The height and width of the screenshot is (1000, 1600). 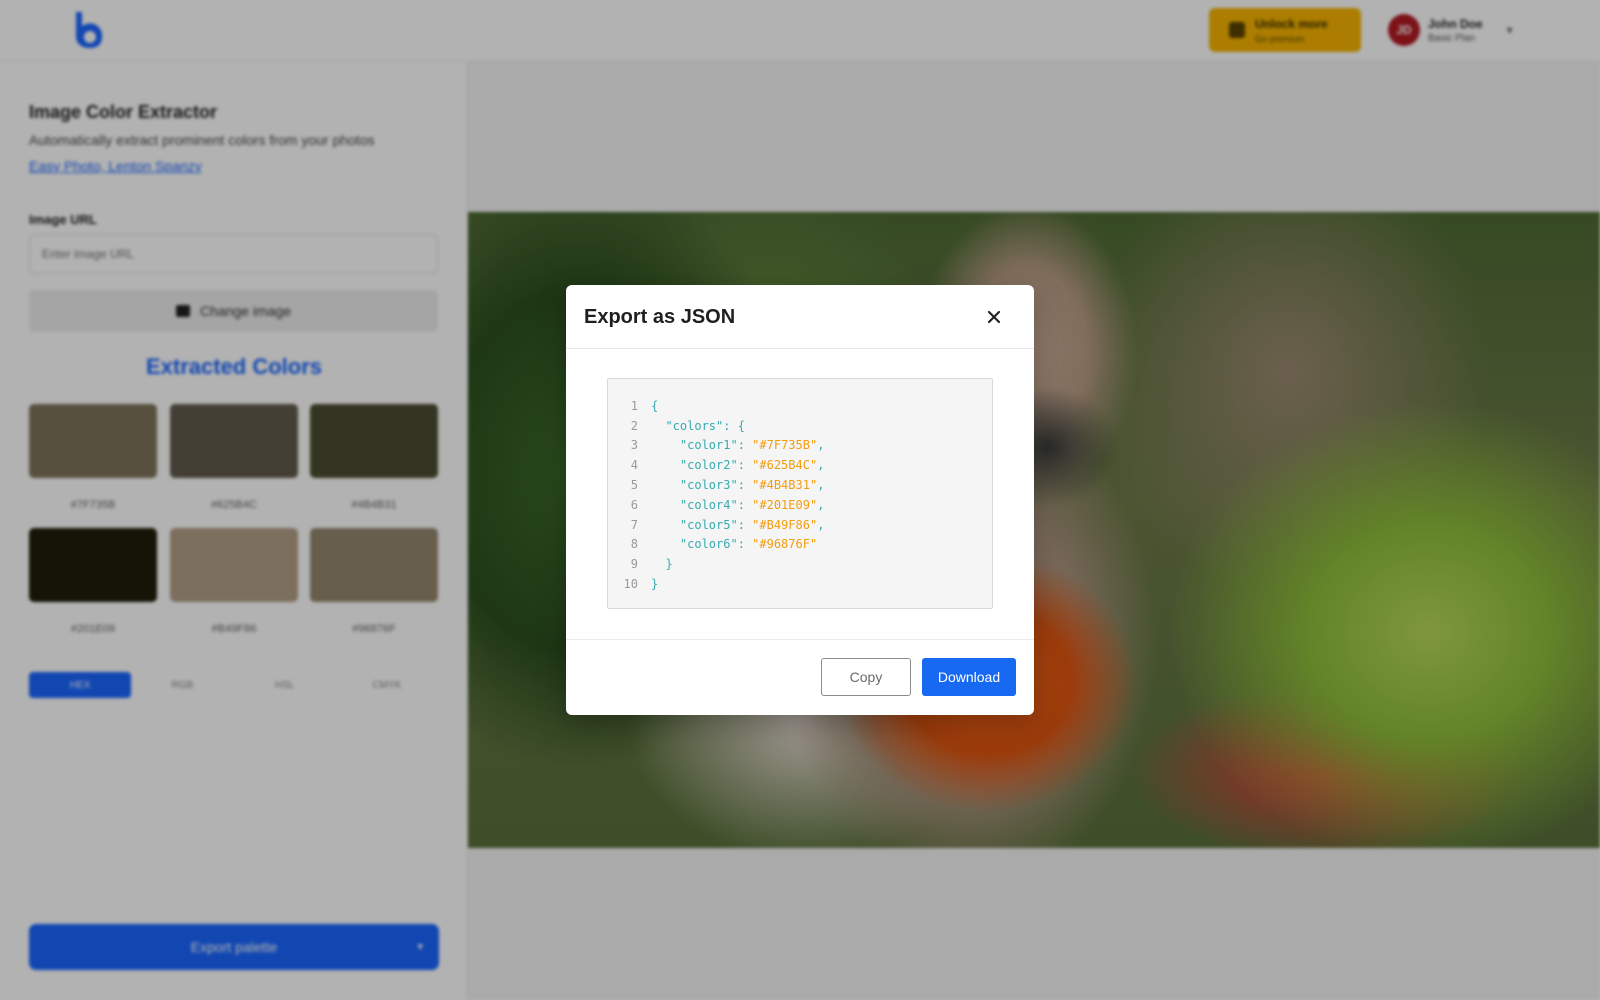 I want to click on json-key: "colors", so click(x=694, y=425).